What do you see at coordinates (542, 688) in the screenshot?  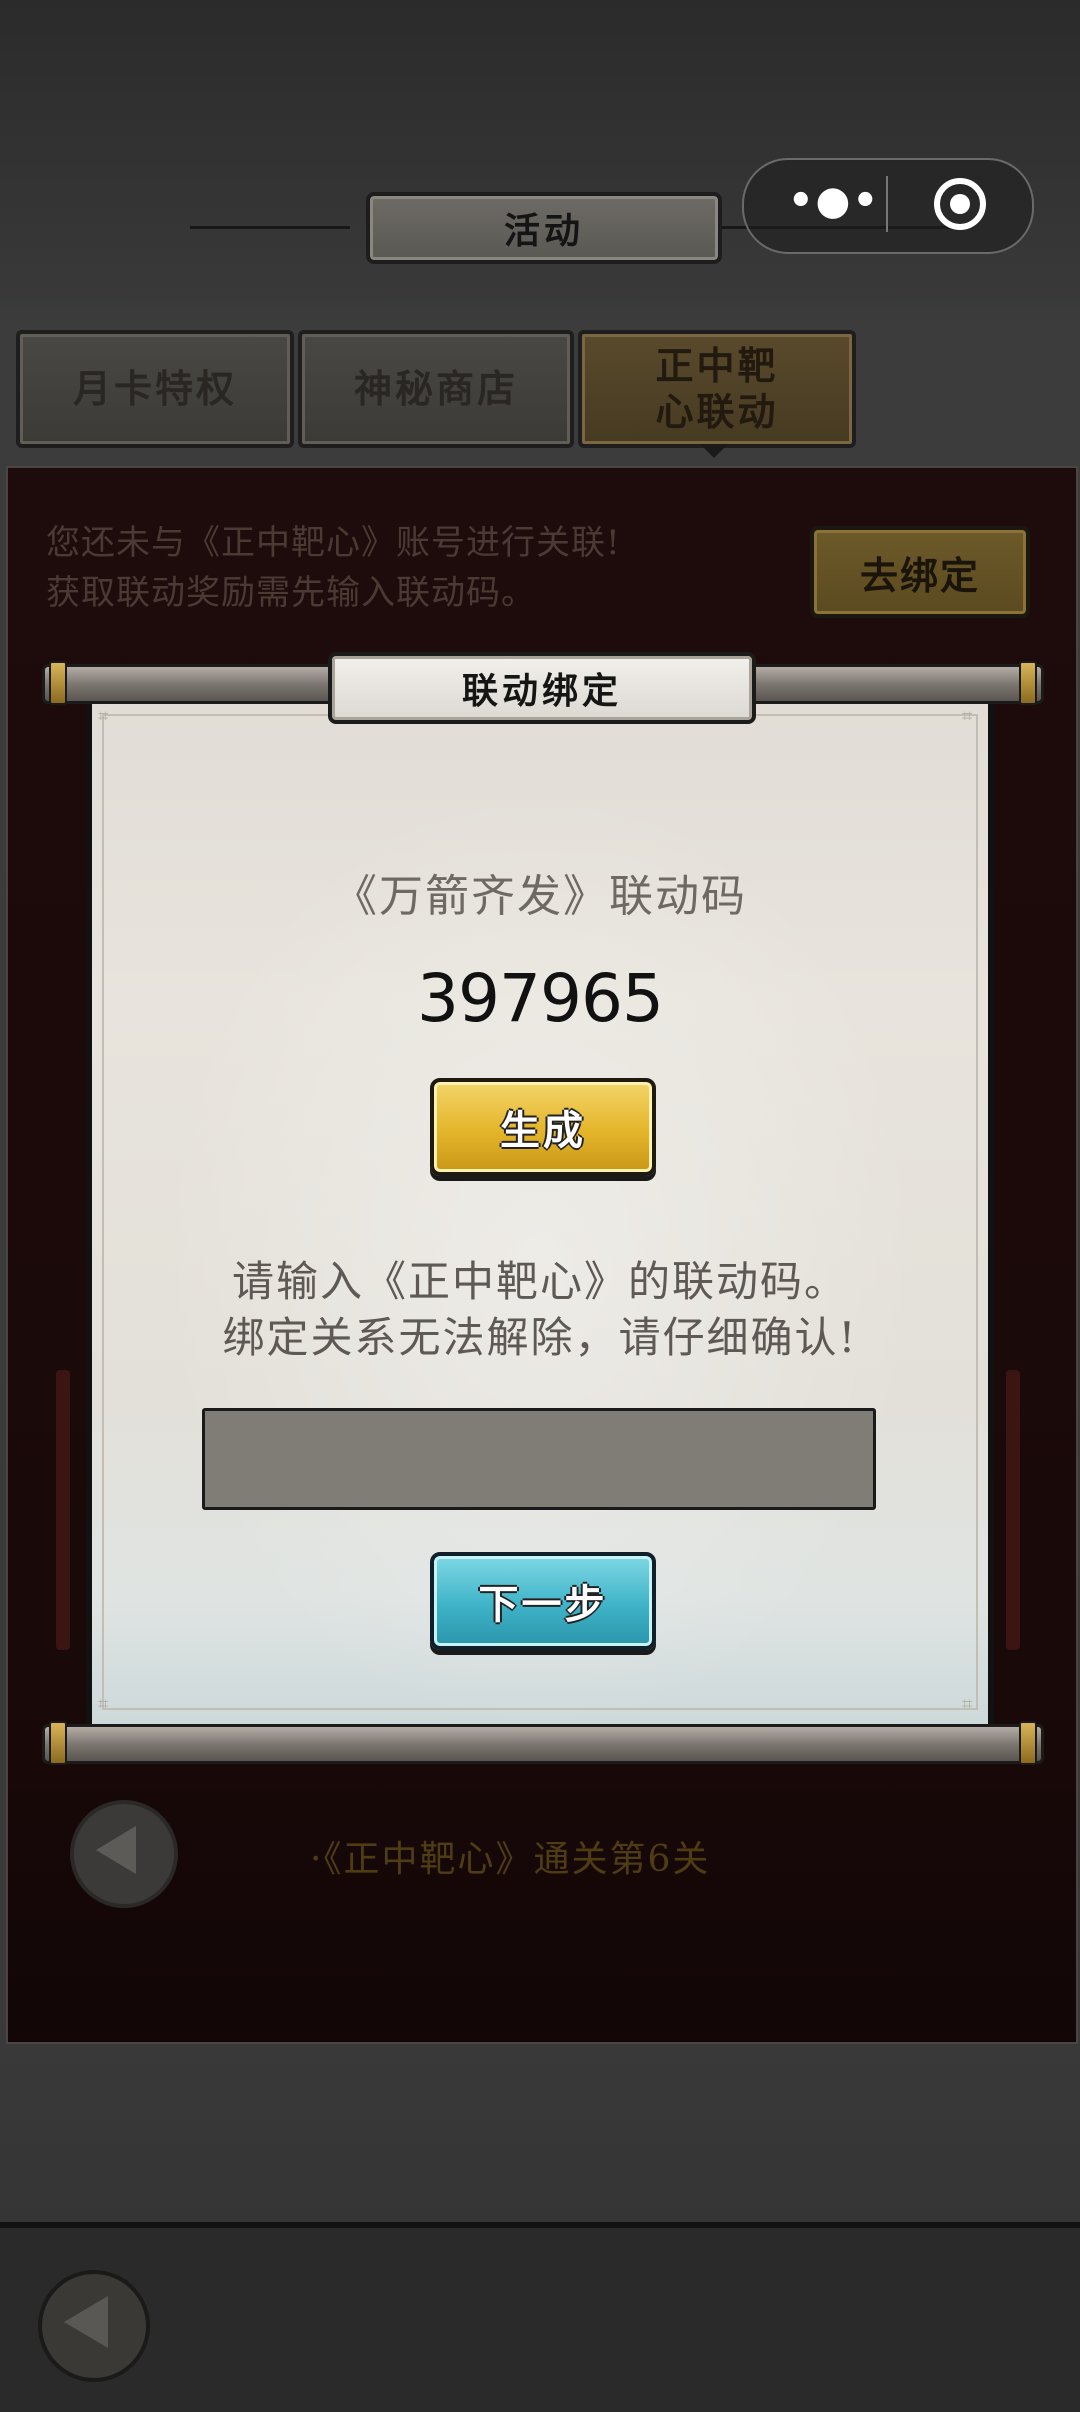 I see `modal-title: 联动绑定` at bounding box center [542, 688].